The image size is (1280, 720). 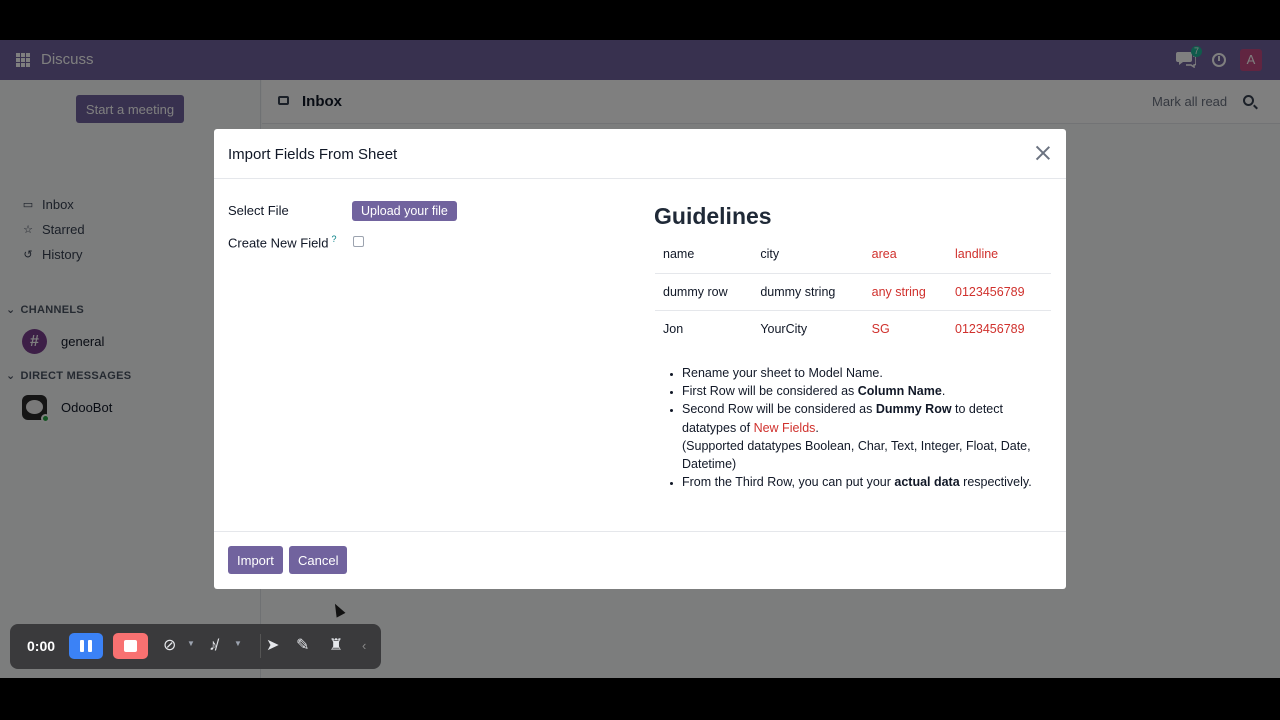 I want to click on rule-highlight: New Fields, so click(x=784, y=427).